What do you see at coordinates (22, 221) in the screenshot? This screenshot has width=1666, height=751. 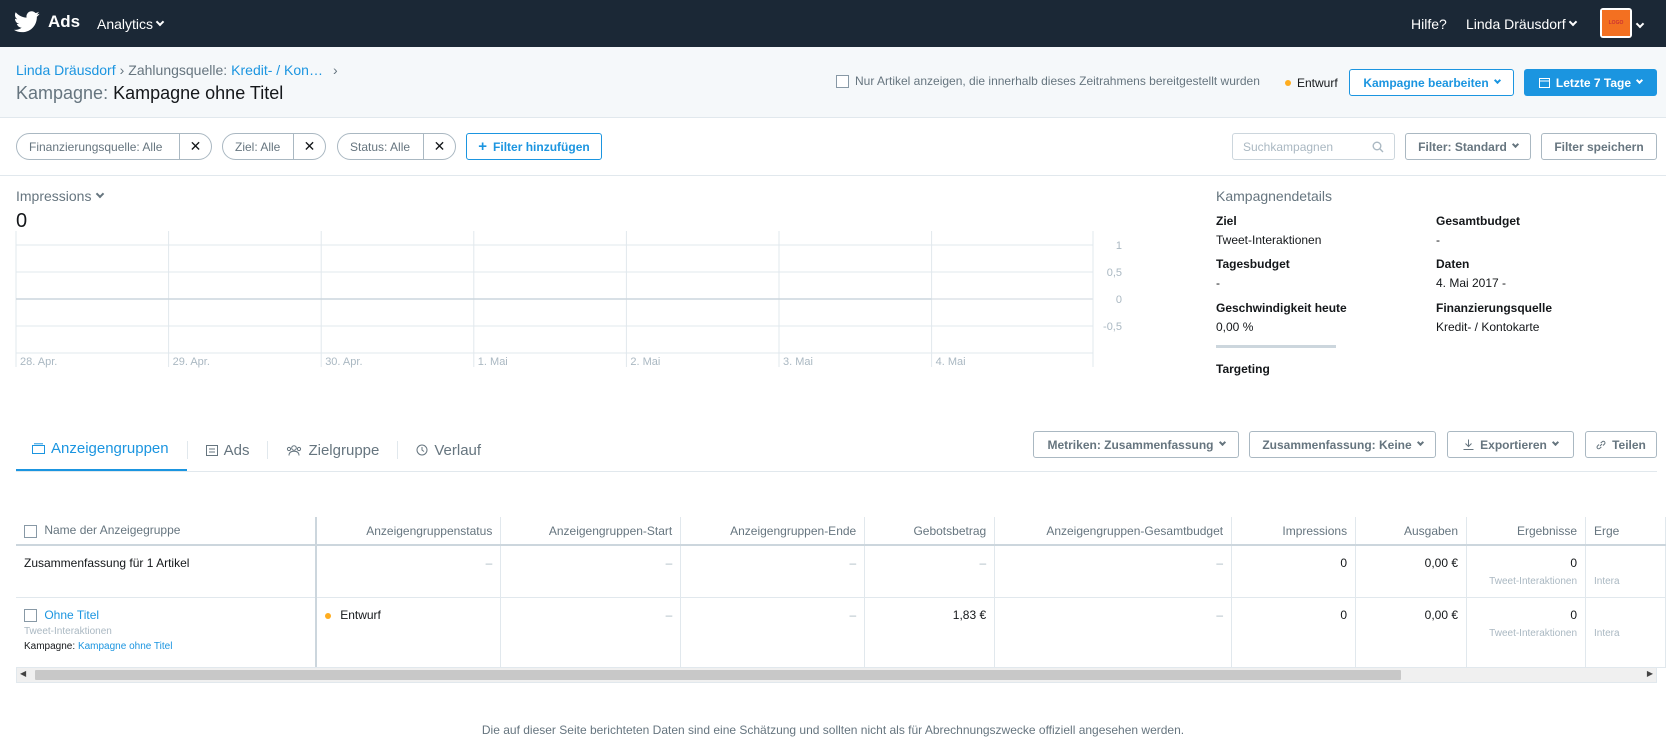 I see `metric-value: 0` at bounding box center [22, 221].